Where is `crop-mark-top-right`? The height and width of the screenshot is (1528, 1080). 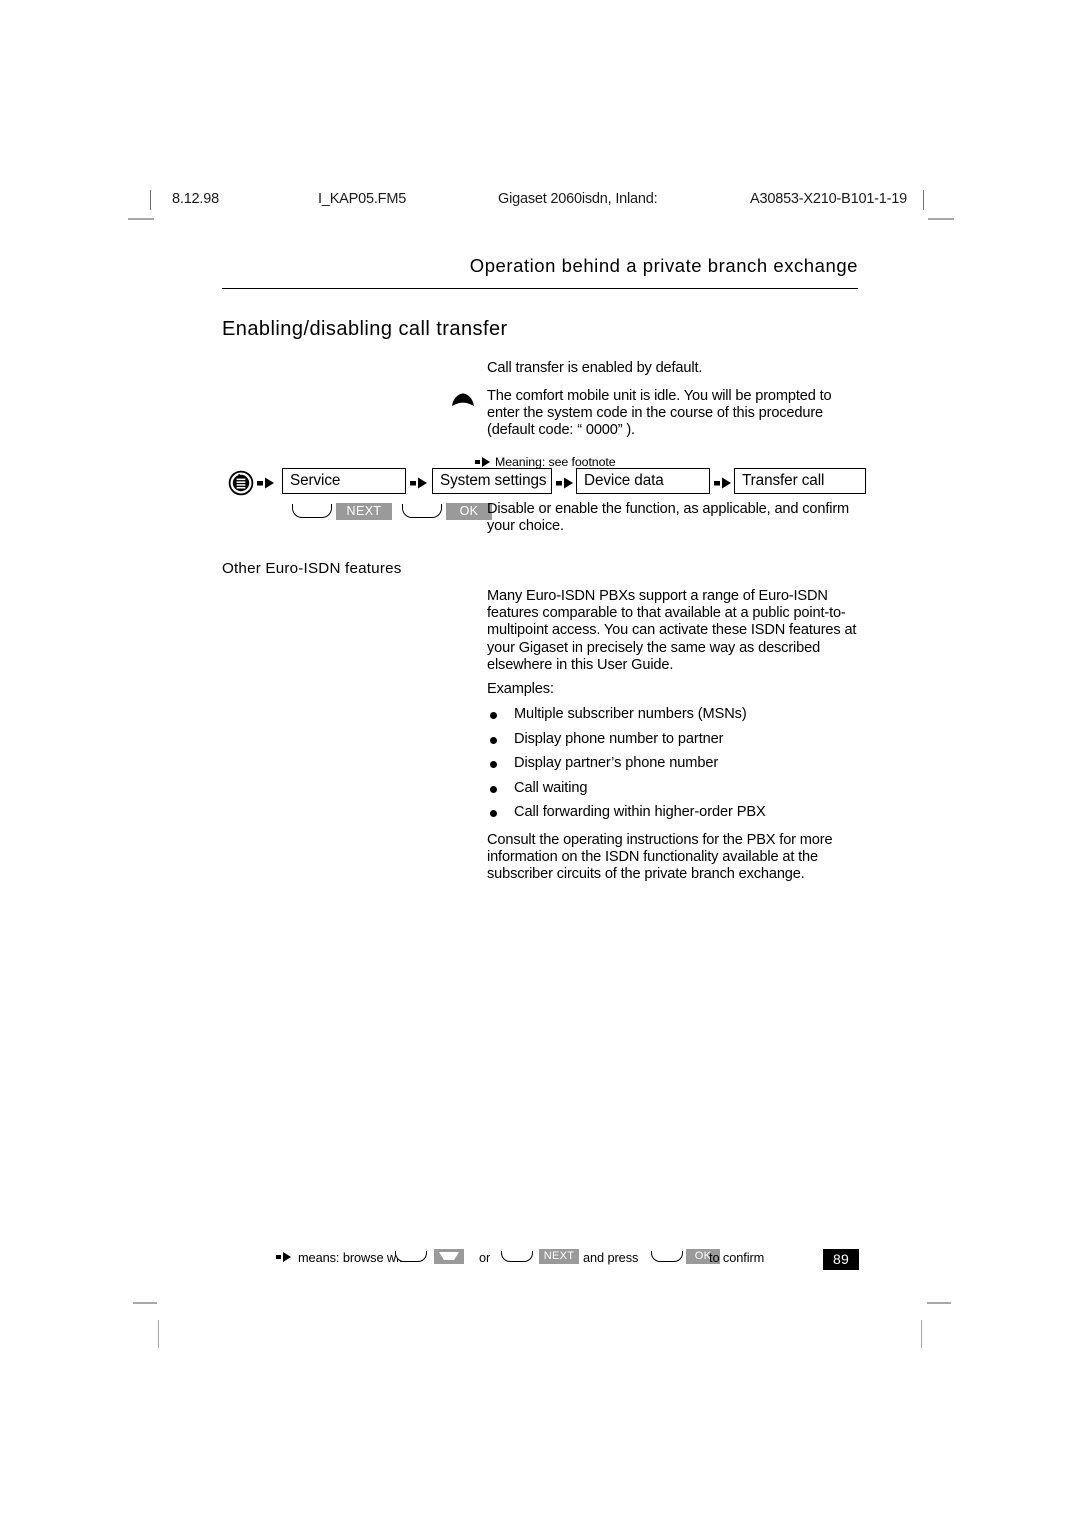
crop-mark-top-right is located at coordinates (941, 219).